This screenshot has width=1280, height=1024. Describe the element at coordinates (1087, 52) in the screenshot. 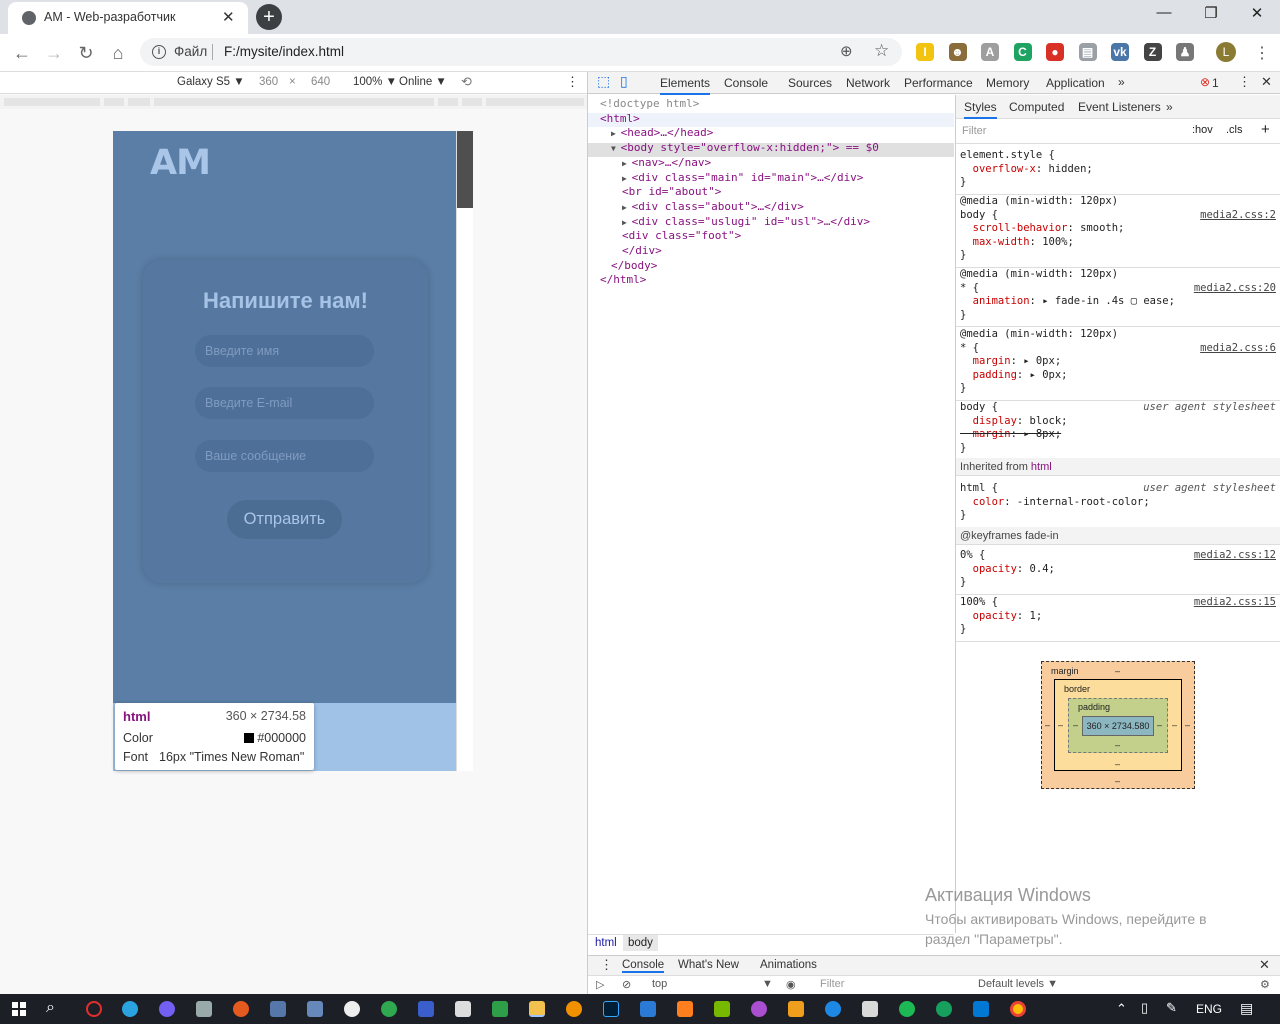

I see `extension-6-icon: ▤` at that location.